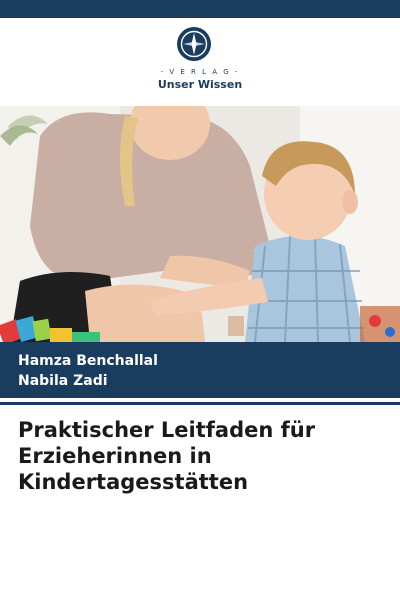 Image resolution: width=400 pixels, height=600 pixels. Describe the element at coordinates (200, 62) in the screenshot. I see `publisher-logo: - V E R L A G - Unser Wissen` at that location.